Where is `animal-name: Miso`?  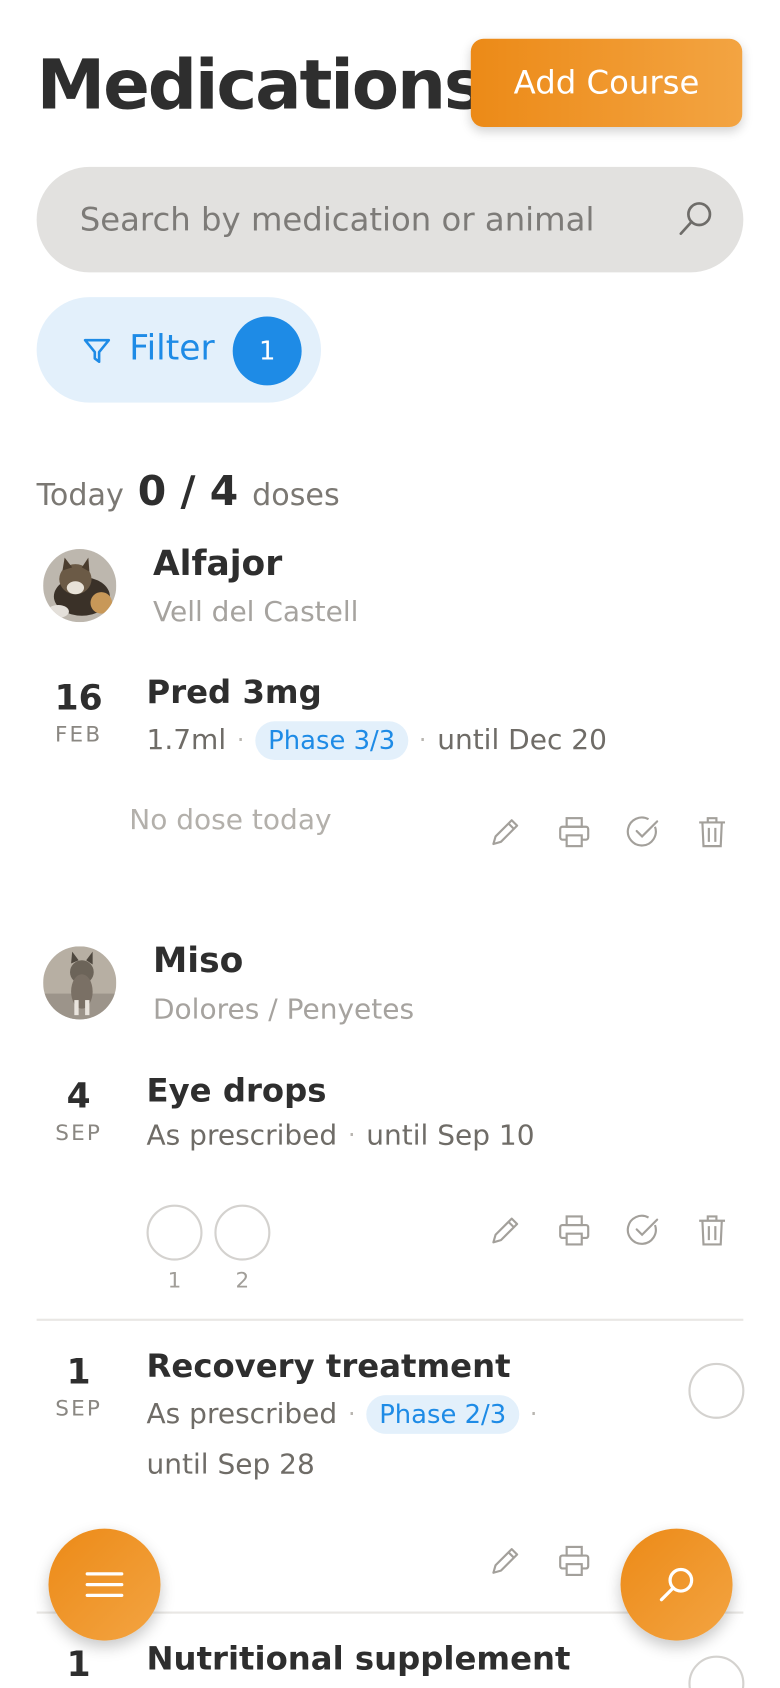
animal-name: Miso is located at coordinates (198, 960).